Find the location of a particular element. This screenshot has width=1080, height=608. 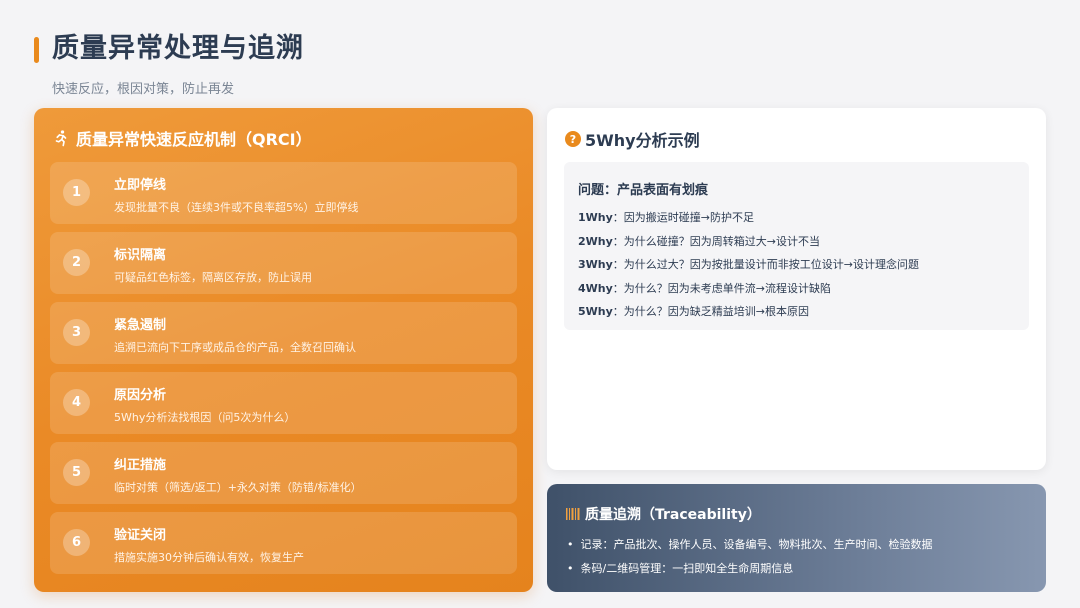

trace-list-item: • 条码/二维码管理：一扫即知全生命周期信息 is located at coordinates (680, 568).